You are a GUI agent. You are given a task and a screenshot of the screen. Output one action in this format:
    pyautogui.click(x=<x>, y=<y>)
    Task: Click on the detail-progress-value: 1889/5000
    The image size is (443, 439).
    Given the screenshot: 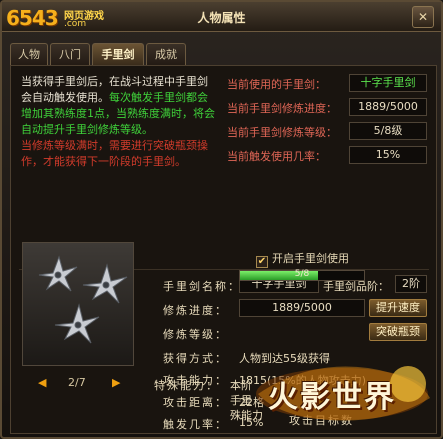 What is the action you would take?
    pyautogui.click(x=302, y=308)
    